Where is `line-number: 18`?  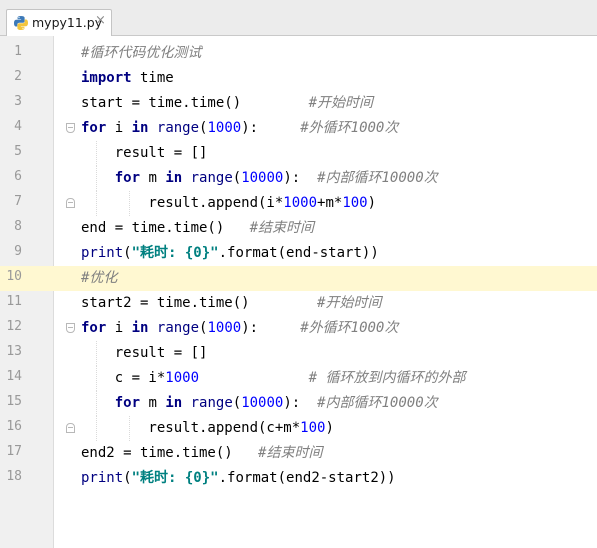 line-number: 18 is located at coordinates (14, 476).